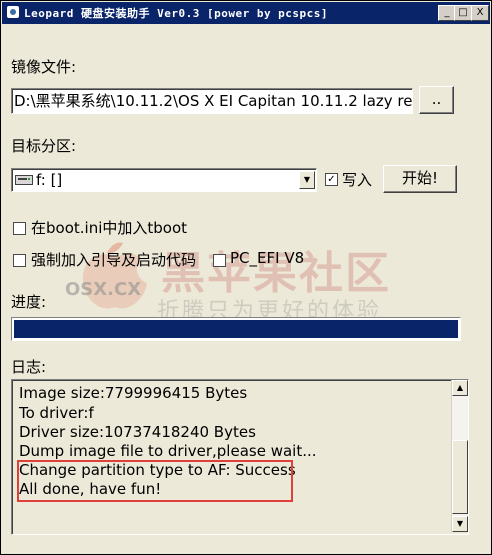 This screenshot has height=555, width=492. I want to click on close-button: X, so click(480, 13).